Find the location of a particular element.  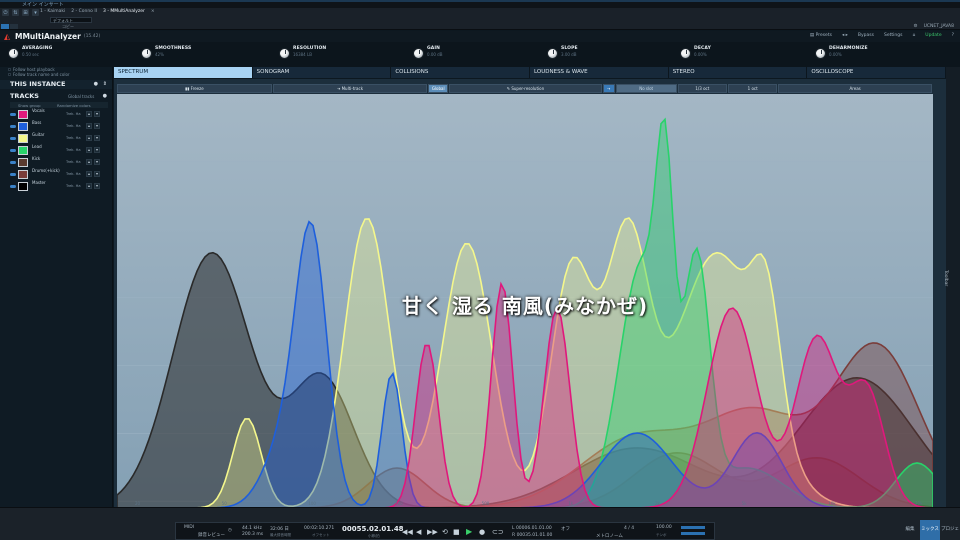

freeze-button: ▮▮ Freeze is located at coordinates (194, 88).